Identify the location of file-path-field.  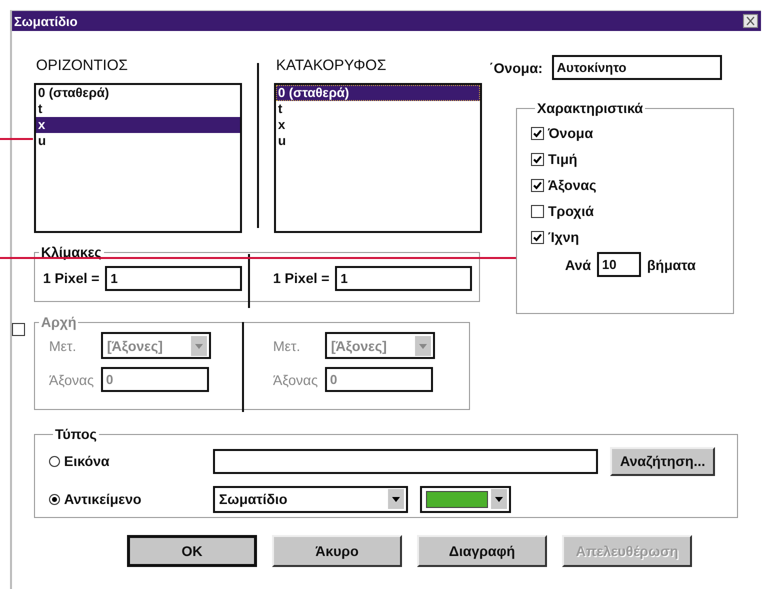
(405, 461).